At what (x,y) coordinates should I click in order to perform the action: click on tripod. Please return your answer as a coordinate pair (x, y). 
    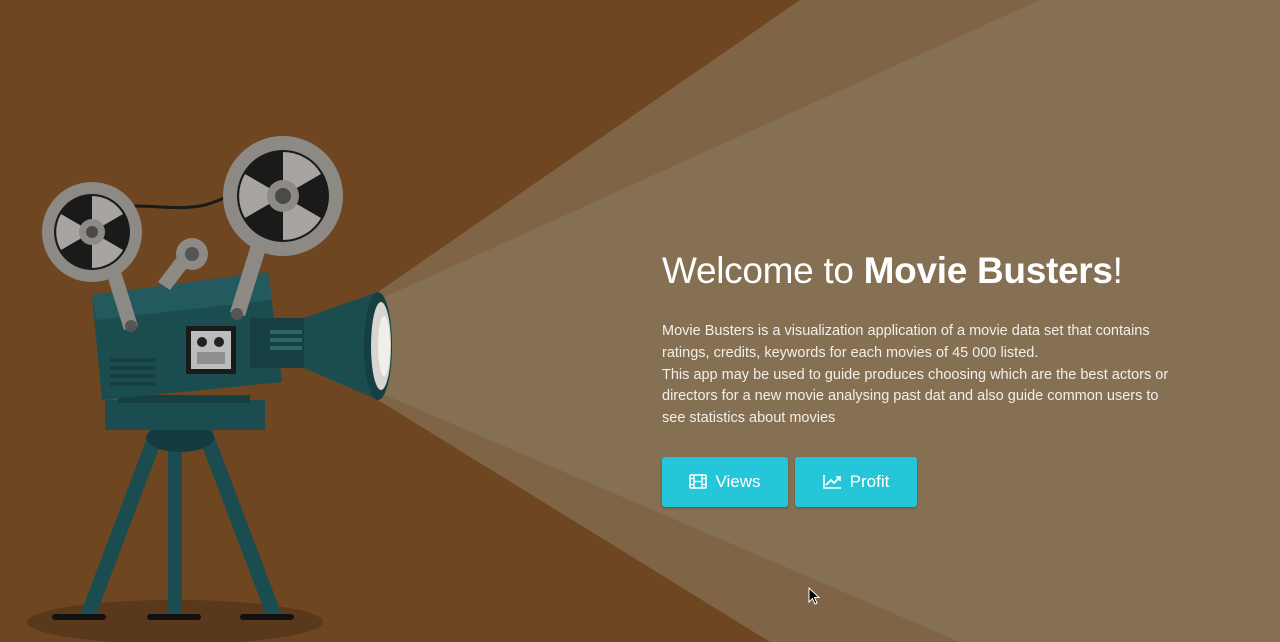
    Looking at the image, I should click on (181, 522).